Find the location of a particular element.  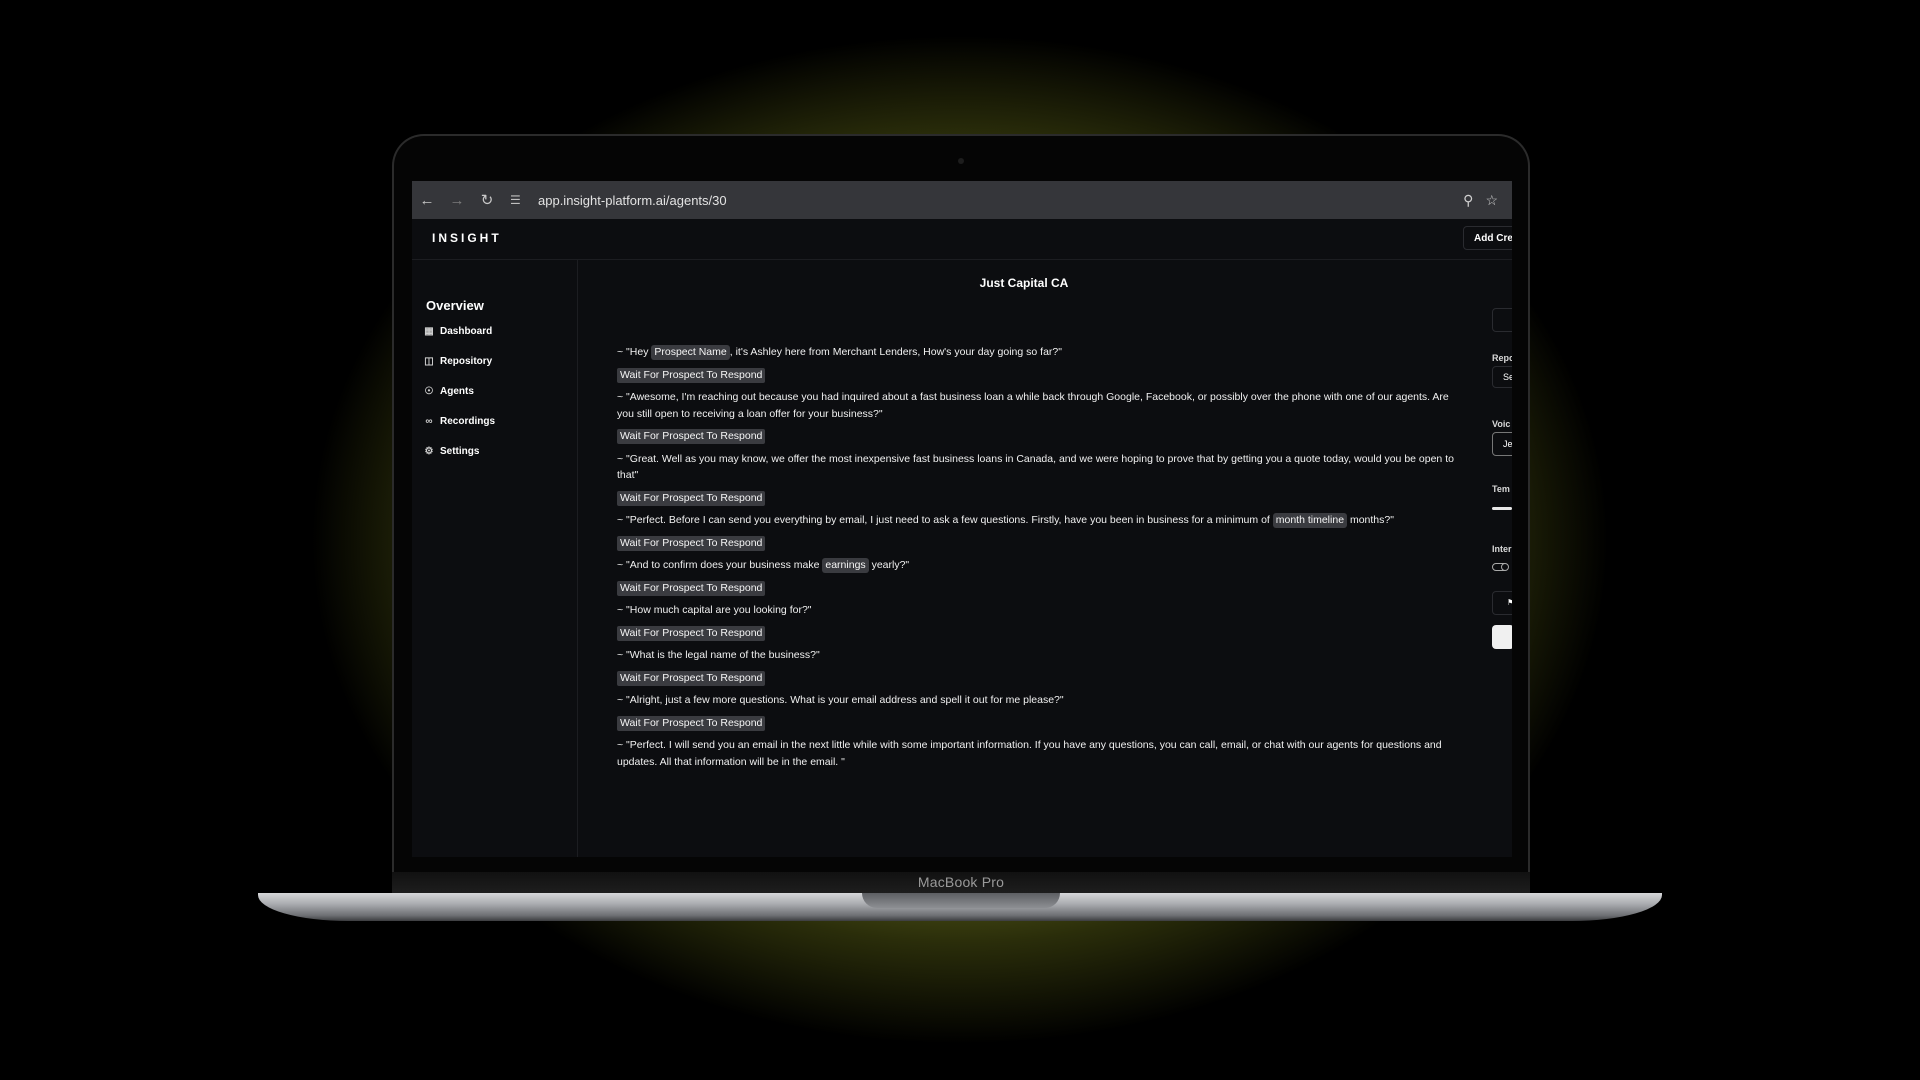

interrupt-toggle is located at coordinates (1500, 567).